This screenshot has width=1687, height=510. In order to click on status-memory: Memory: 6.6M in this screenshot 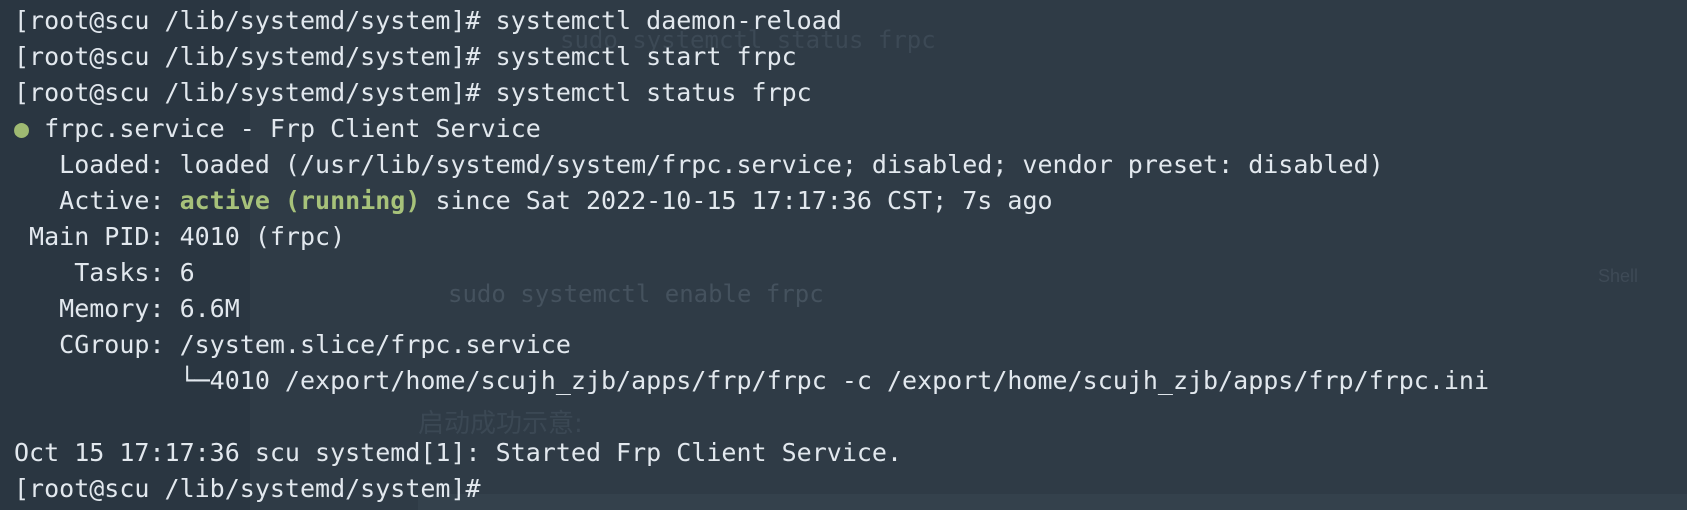, I will do `click(127, 308)`.